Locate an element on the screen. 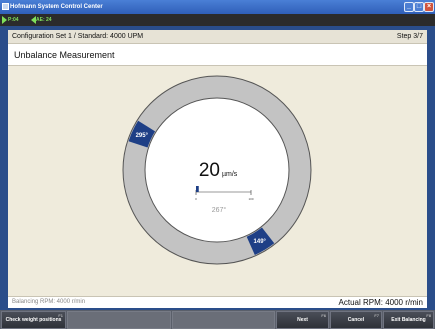 The height and width of the screenshot is (329, 435). ae-indicator: AE: 24 is located at coordinates (44, 20).